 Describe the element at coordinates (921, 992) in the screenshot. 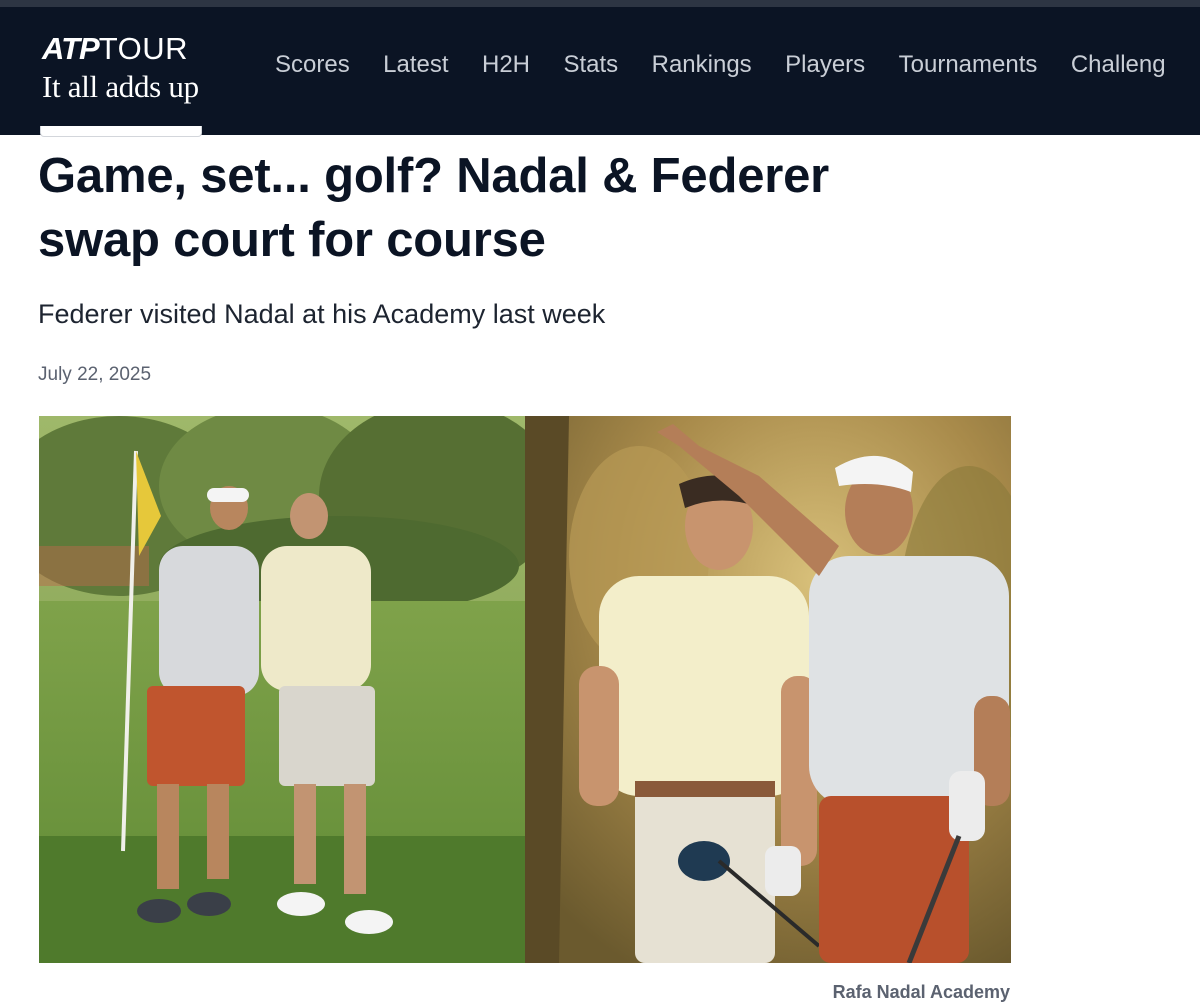

I see `photo-credit: Rafa Nadal Academy` at that location.